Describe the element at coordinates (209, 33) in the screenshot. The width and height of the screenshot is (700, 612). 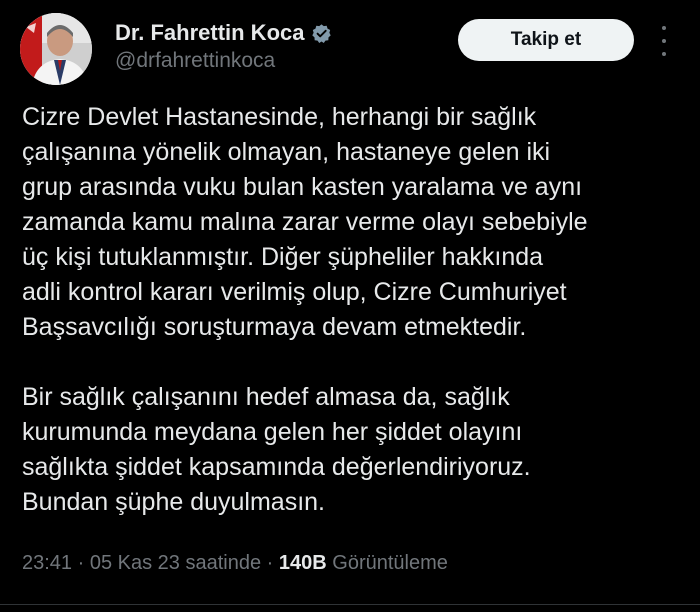
I see `display-name: Dr. Fahrettin Koca` at that location.